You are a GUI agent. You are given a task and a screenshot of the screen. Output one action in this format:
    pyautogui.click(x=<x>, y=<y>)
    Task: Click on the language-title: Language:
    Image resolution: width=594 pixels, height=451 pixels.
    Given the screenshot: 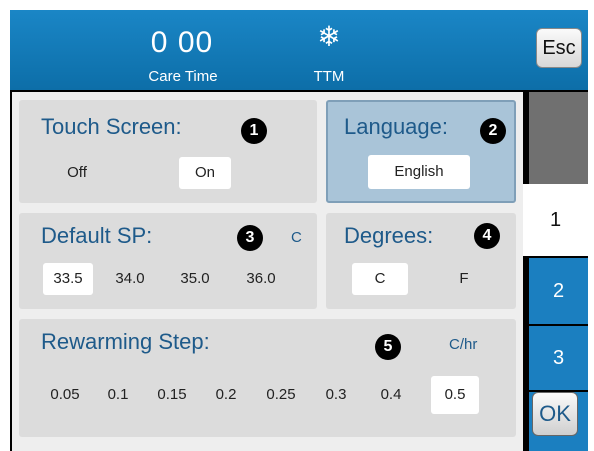 What is the action you would take?
    pyautogui.click(x=396, y=126)
    